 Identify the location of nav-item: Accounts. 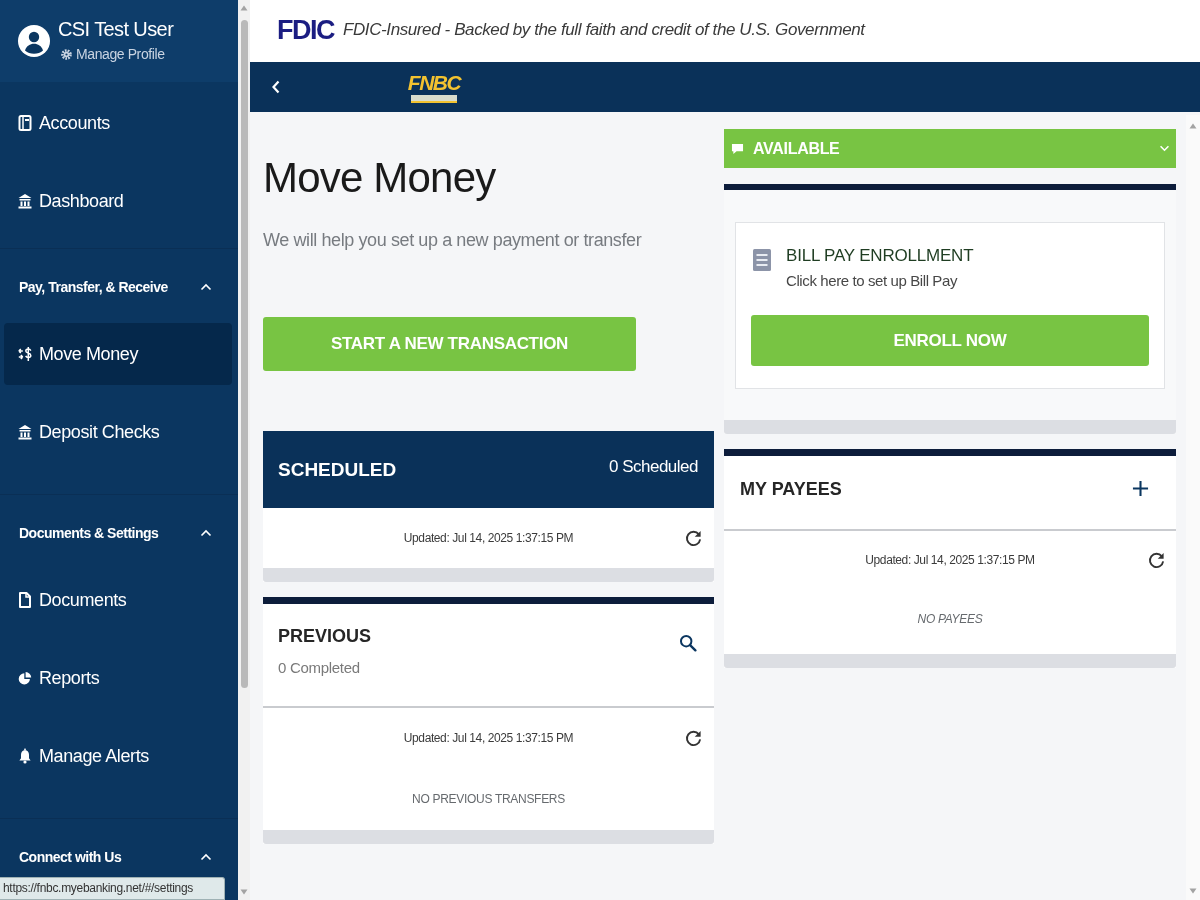
(118, 123).